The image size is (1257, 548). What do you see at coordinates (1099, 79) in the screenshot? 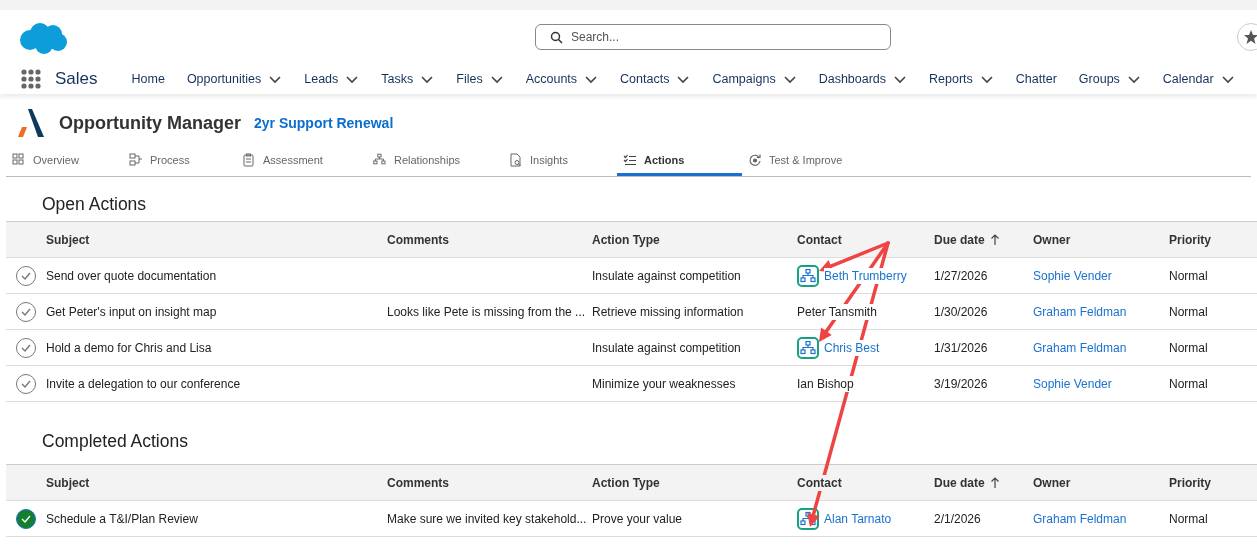
I see `nav-item: Groups` at bounding box center [1099, 79].